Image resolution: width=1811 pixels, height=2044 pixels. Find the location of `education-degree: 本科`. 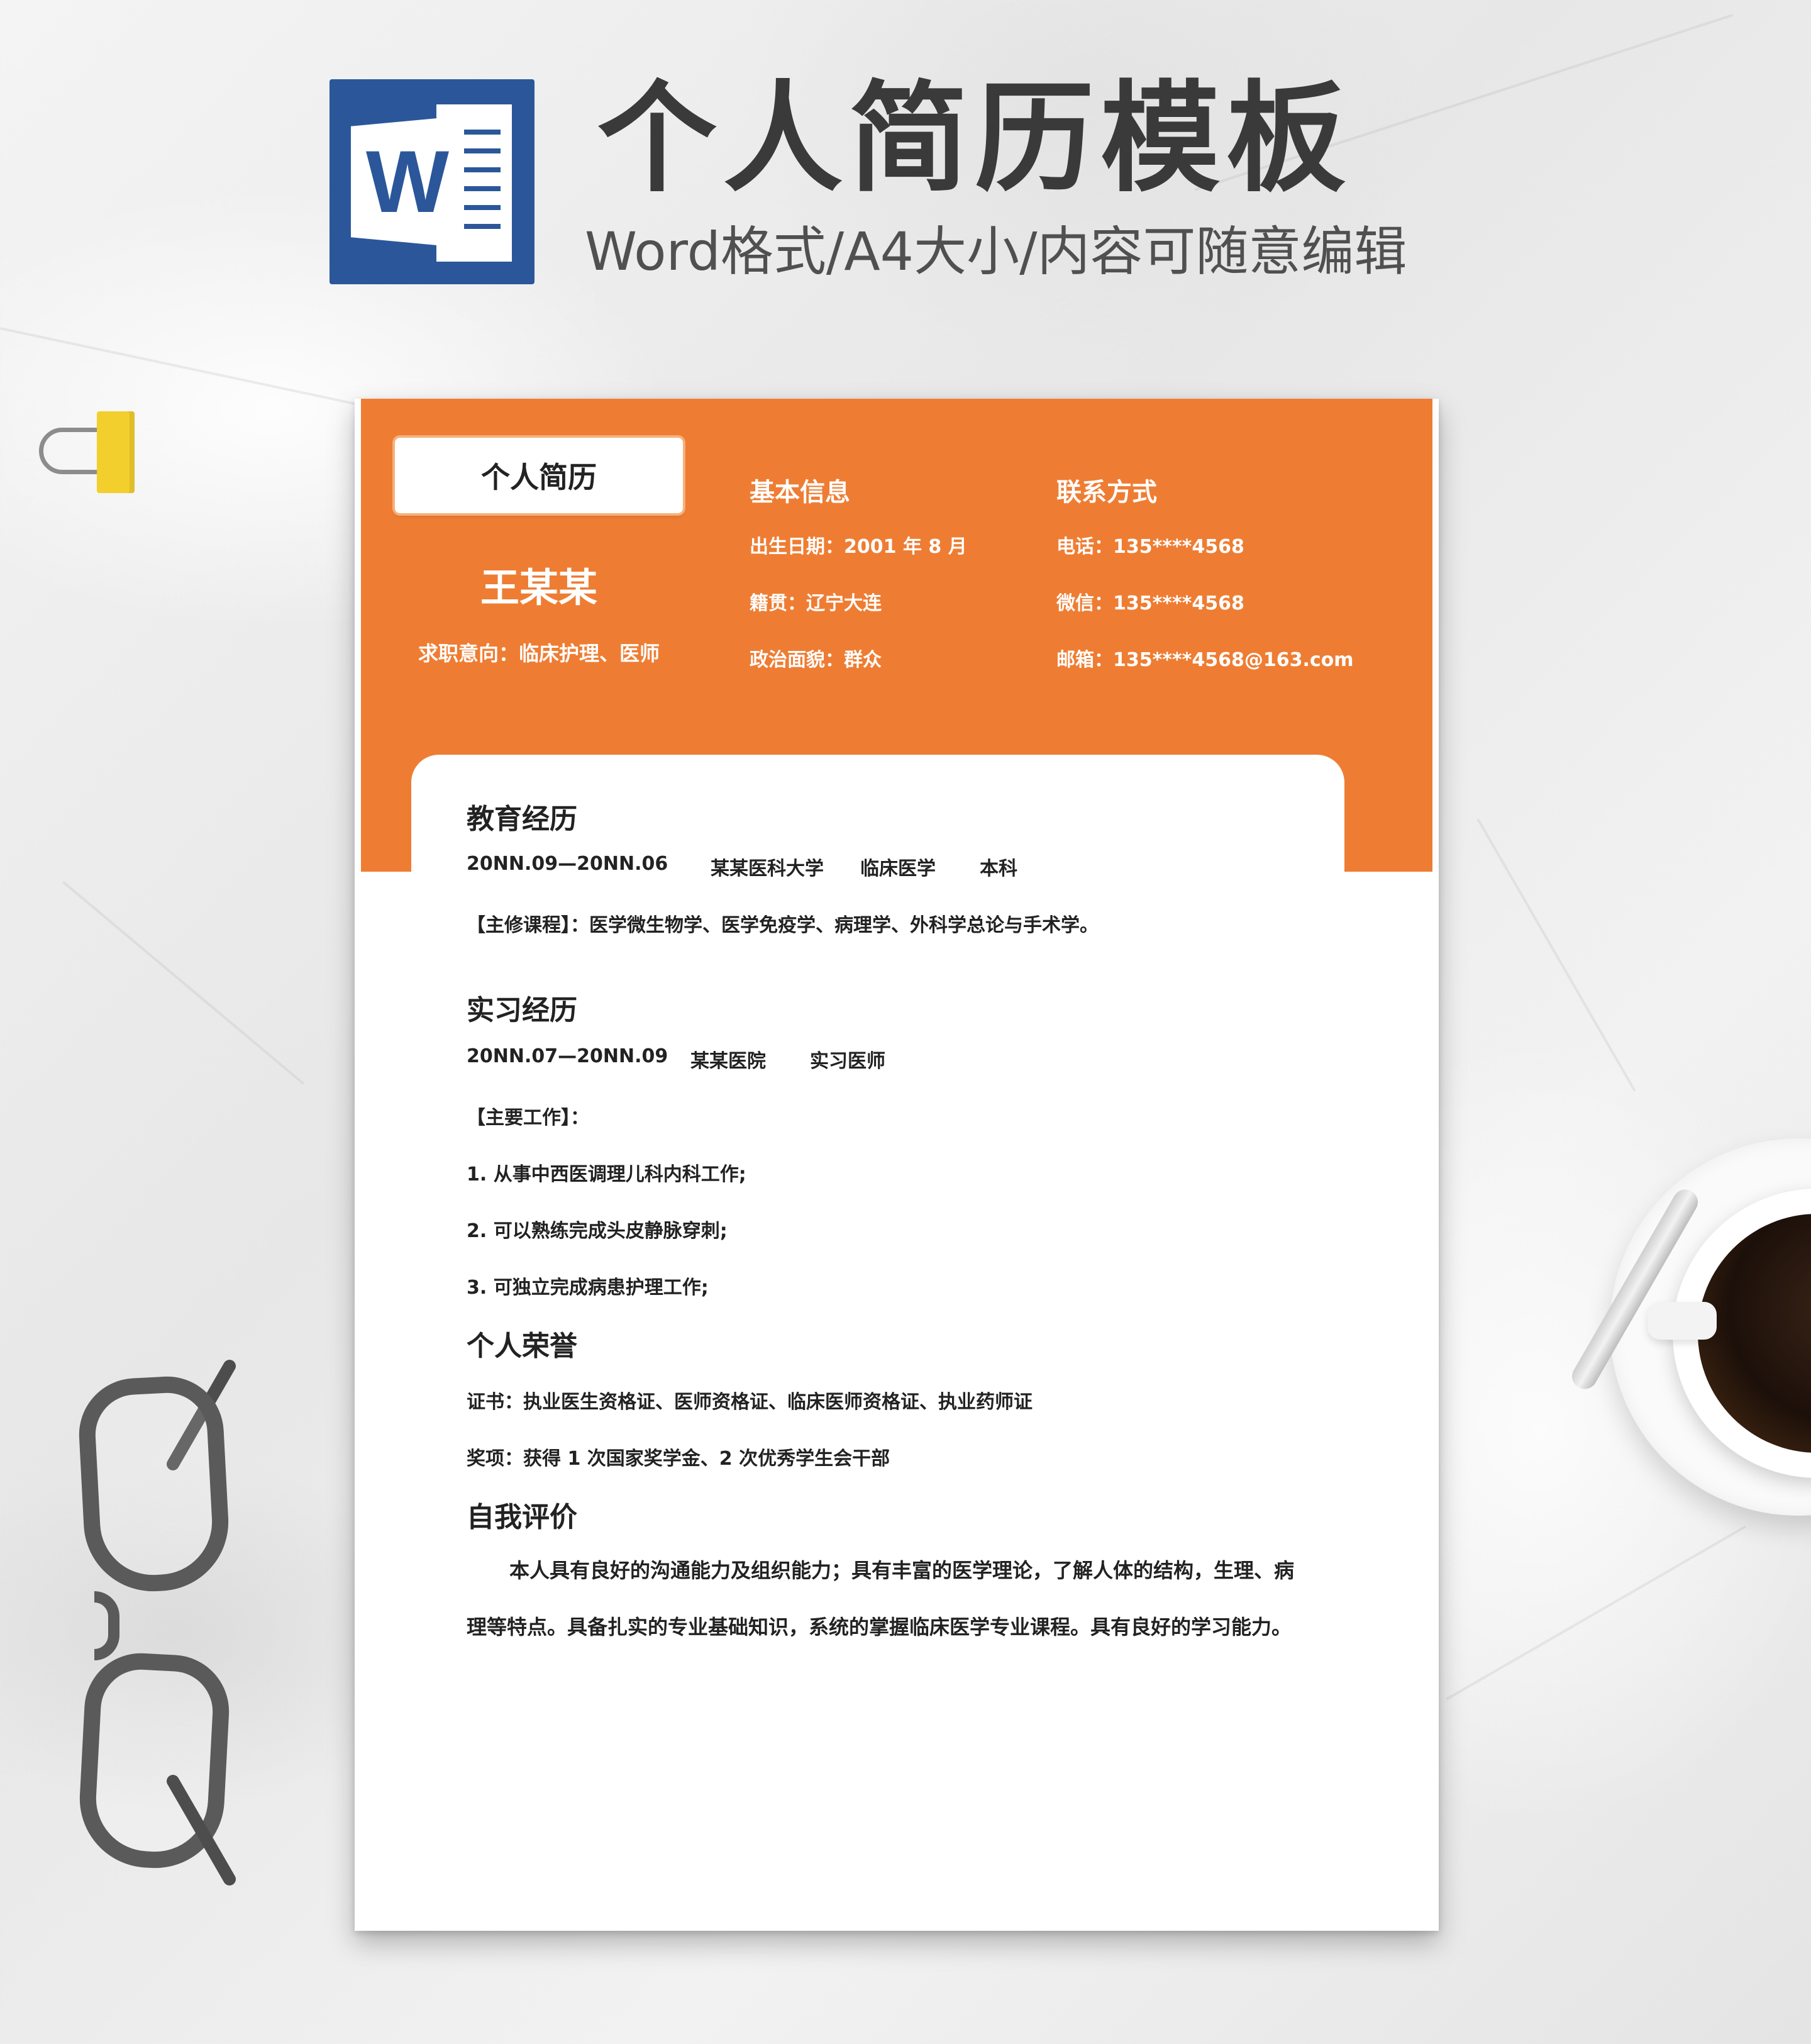

education-degree: 本科 is located at coordinates (999, 869).